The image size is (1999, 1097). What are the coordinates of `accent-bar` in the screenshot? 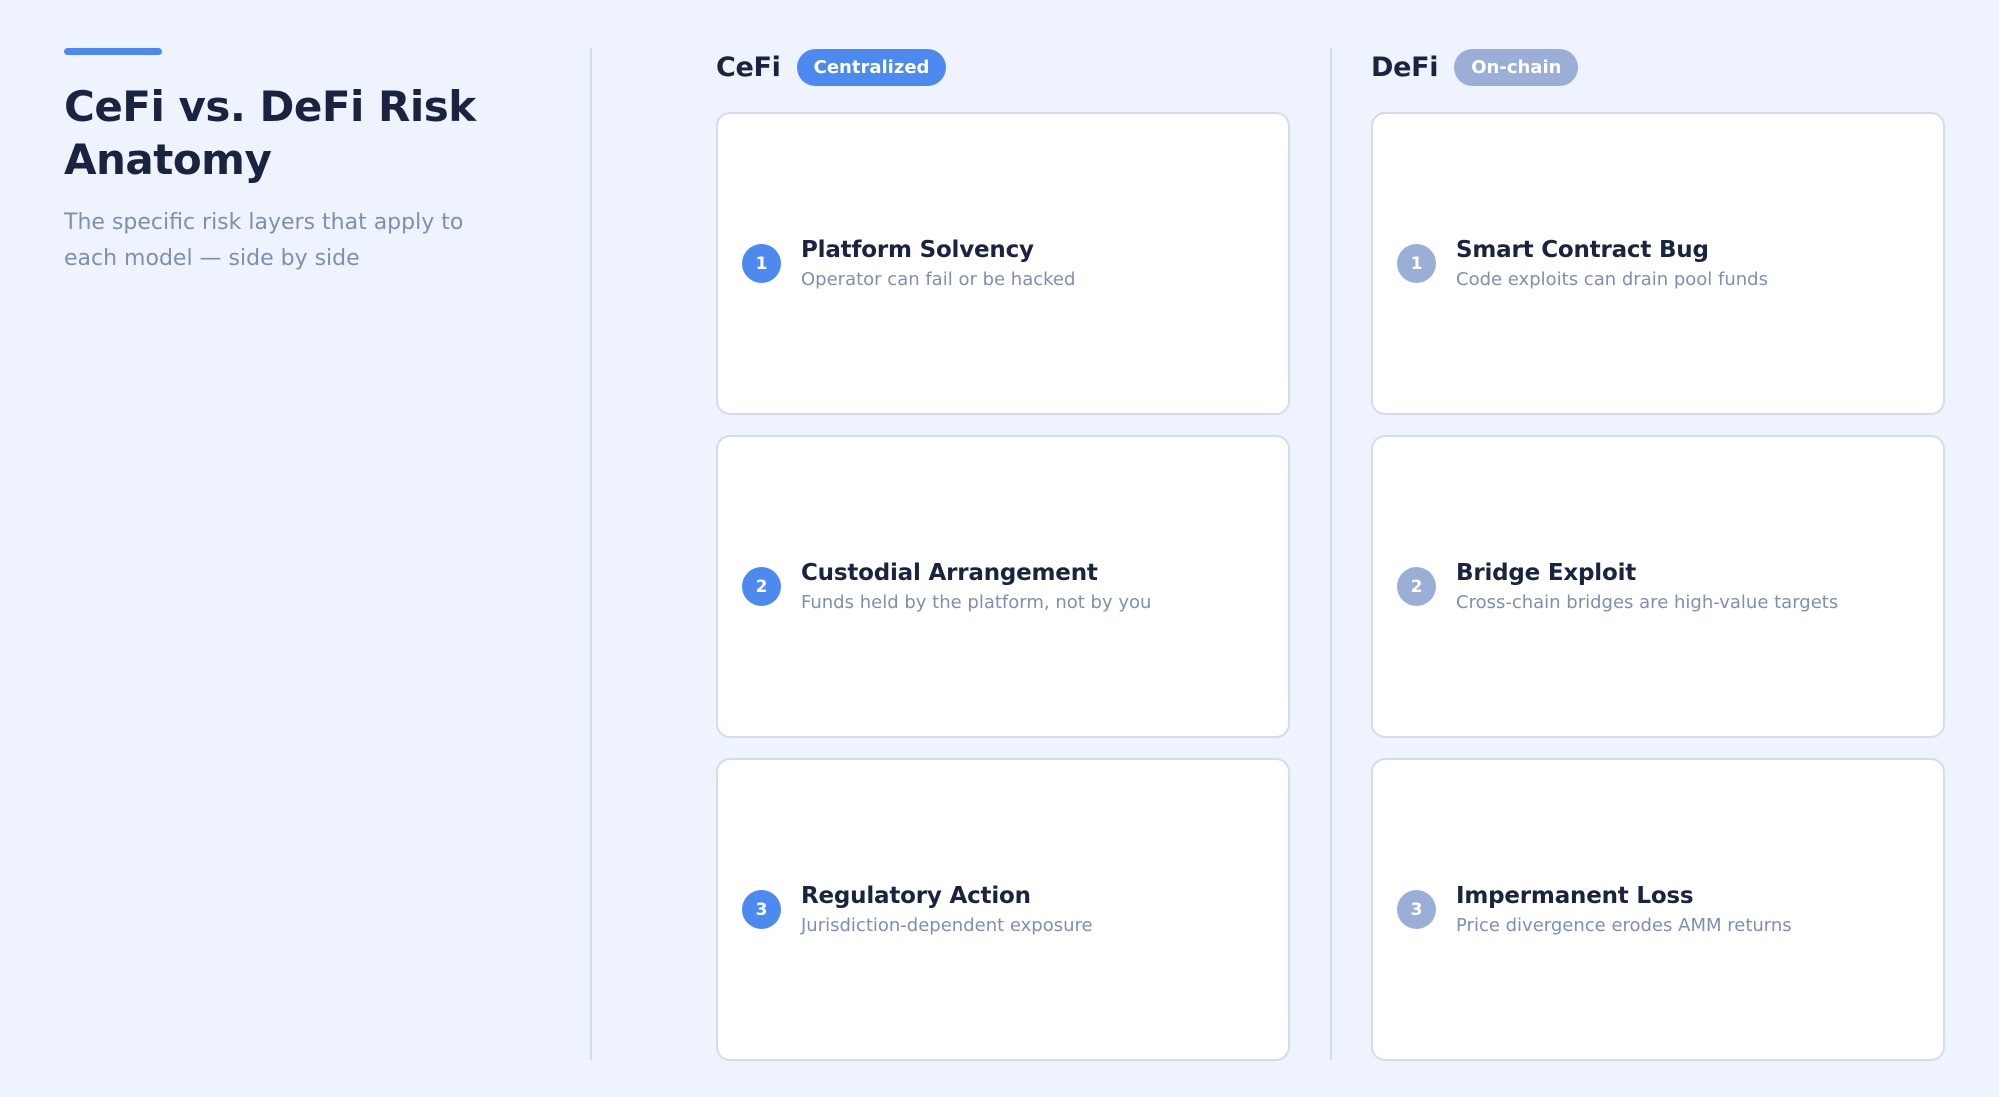 It's located at (113, 51).